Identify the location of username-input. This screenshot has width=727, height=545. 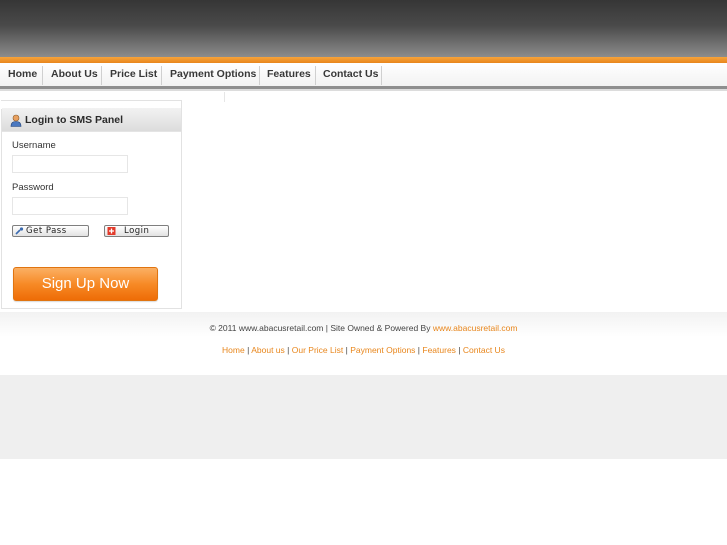
(70, 164).